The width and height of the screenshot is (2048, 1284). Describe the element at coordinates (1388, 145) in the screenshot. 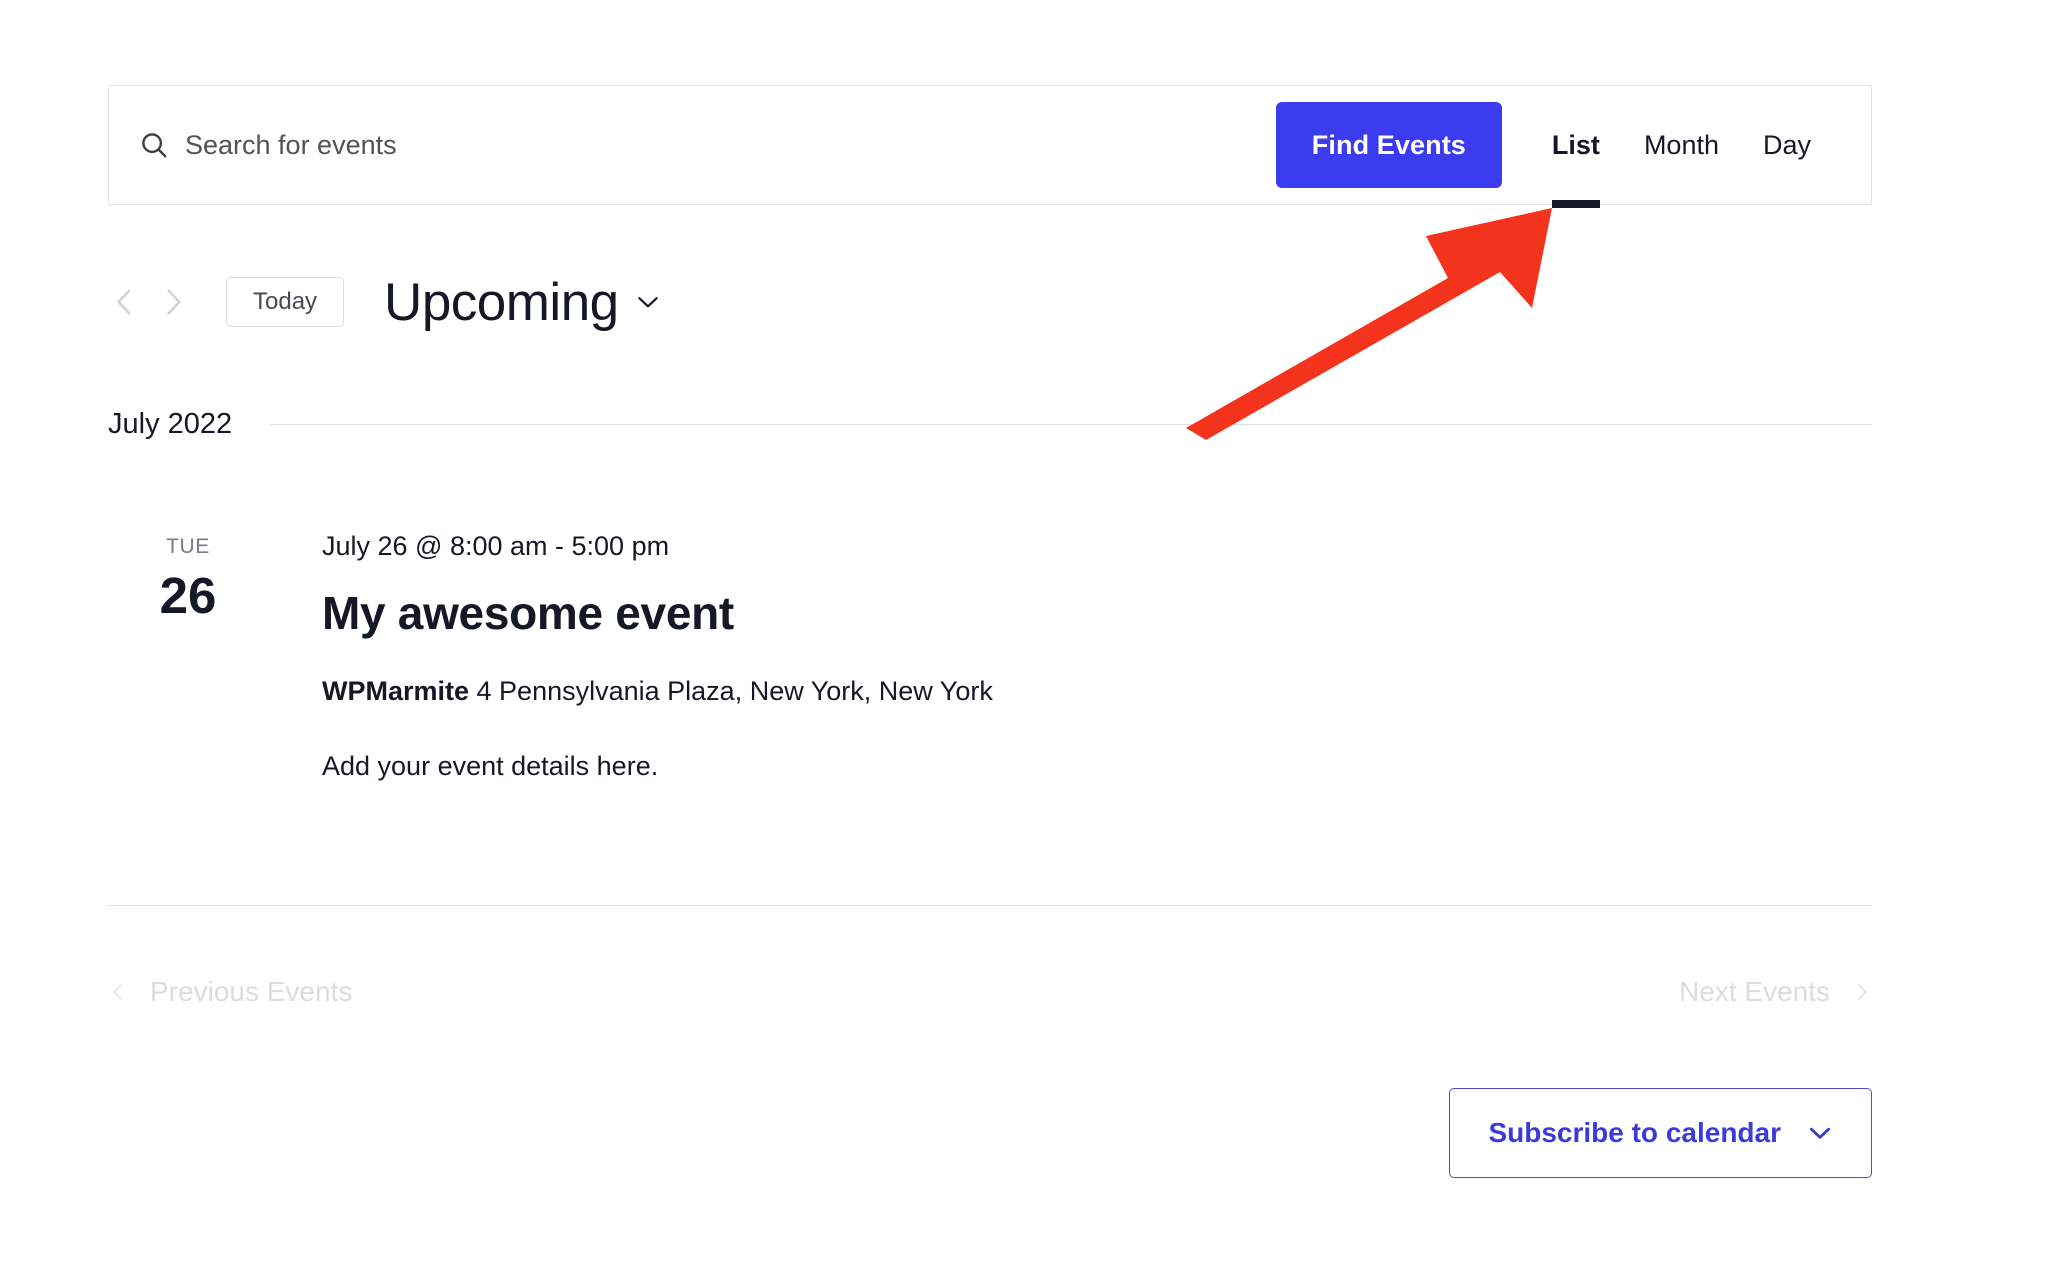

I see `find-events-button: Find Events` at that location.